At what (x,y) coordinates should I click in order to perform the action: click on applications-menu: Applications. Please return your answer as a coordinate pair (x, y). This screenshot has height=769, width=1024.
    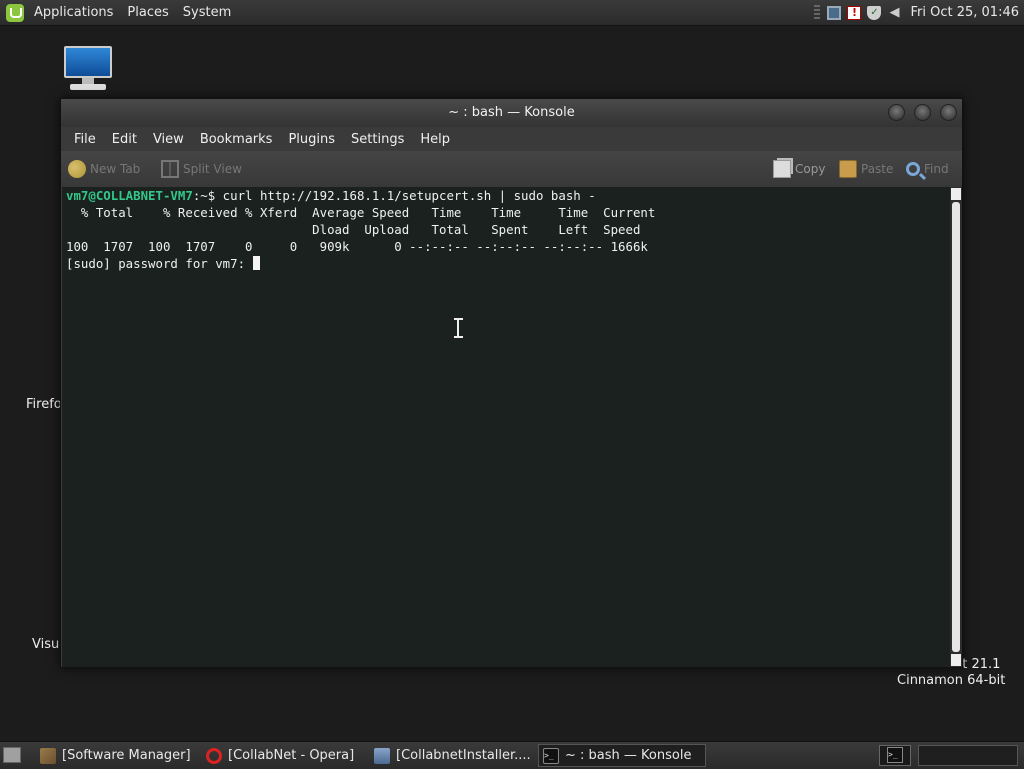
    Looking at the image, I should click on (73, 12).